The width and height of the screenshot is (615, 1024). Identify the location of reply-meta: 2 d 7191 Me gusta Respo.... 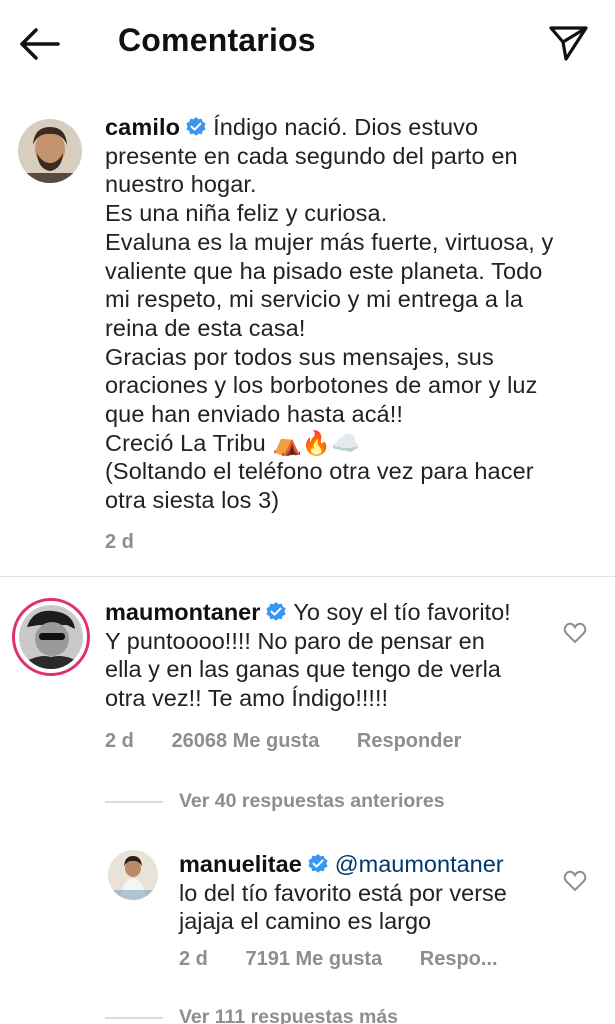
(354, 959).